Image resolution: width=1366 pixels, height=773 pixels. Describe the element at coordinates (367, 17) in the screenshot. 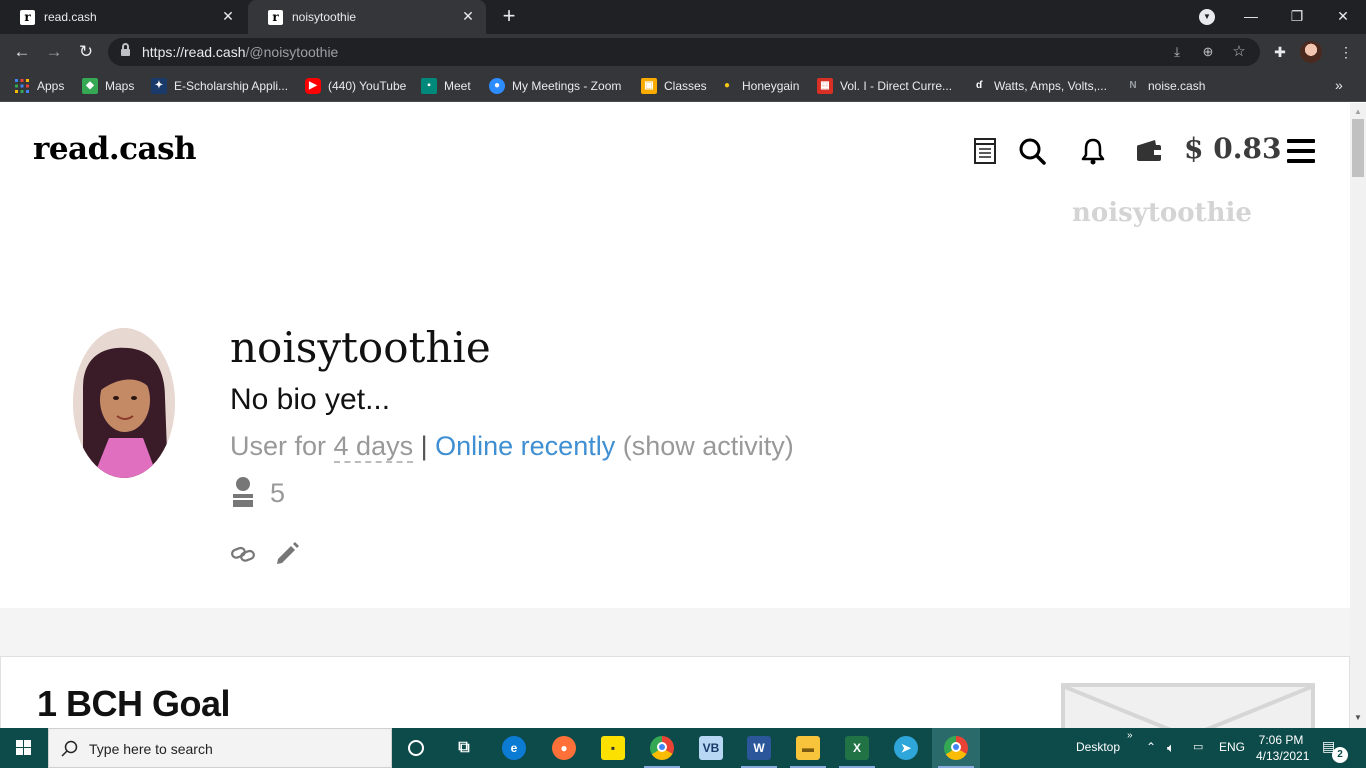

I see `tab-noisytoothie: r noisytoothie ✕` at that location.